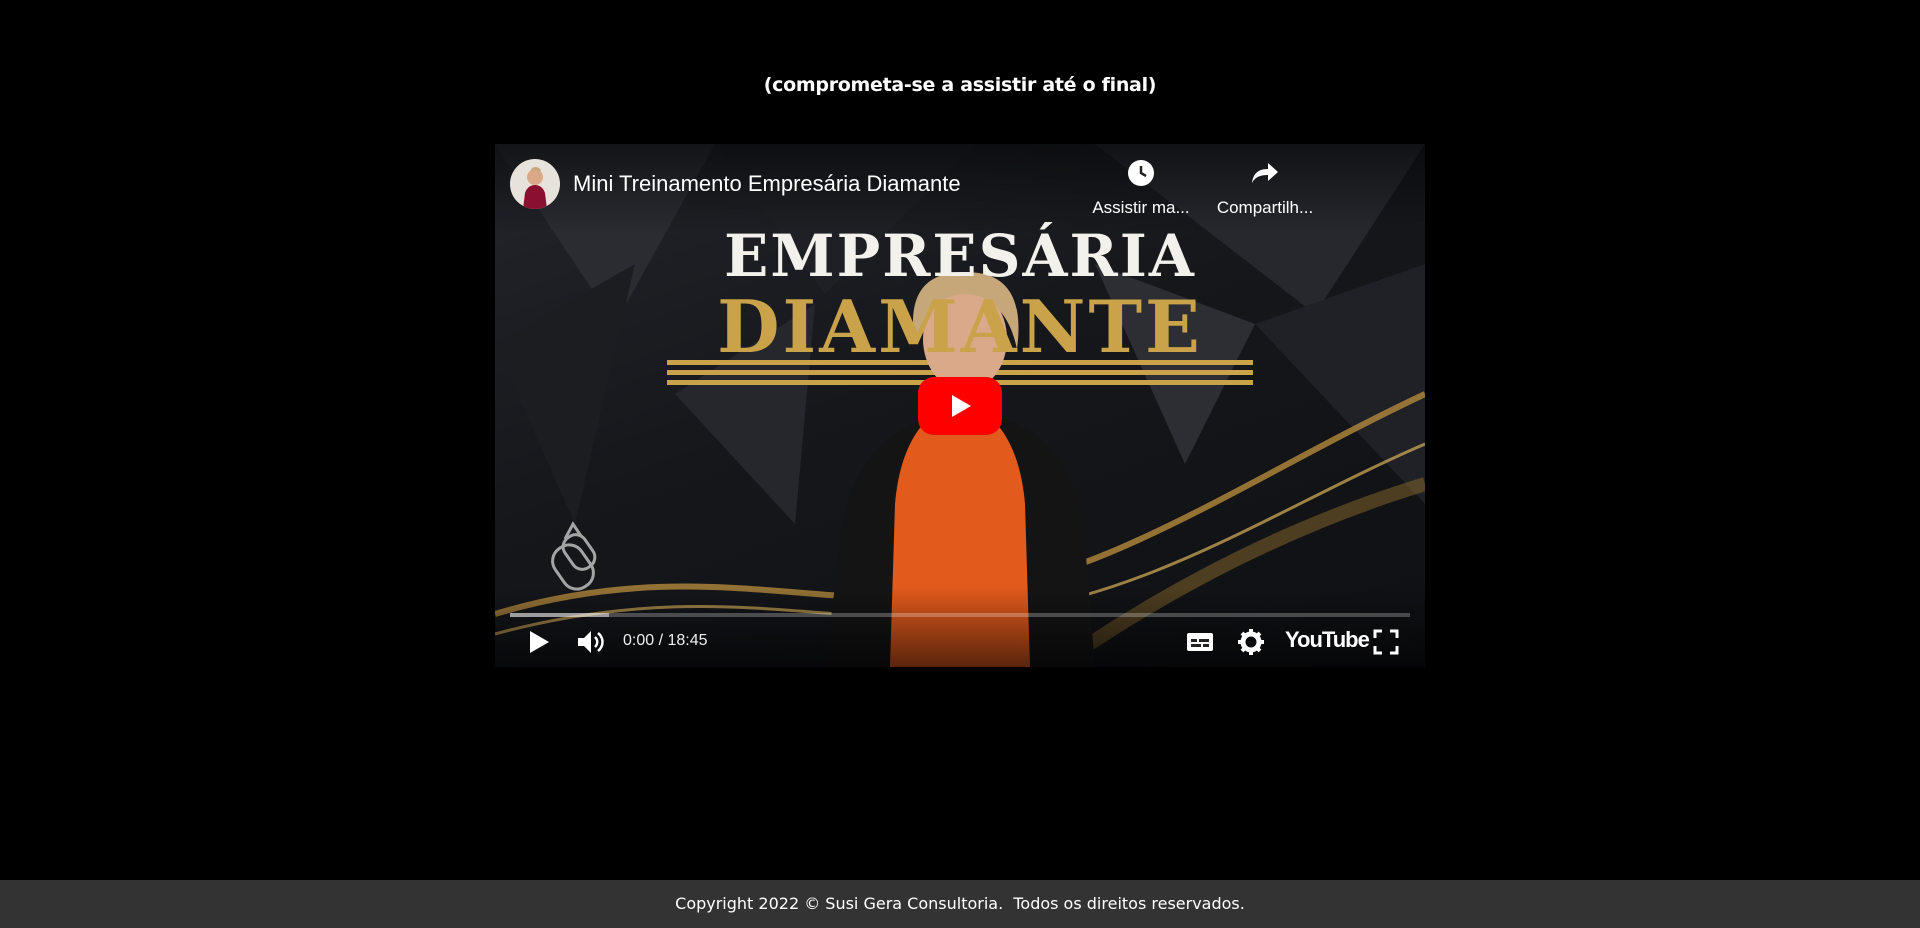  Describe the element at coordinates (665, 640) in the screenshot. I see `time-display: 0:00 / 18:45` at that location.